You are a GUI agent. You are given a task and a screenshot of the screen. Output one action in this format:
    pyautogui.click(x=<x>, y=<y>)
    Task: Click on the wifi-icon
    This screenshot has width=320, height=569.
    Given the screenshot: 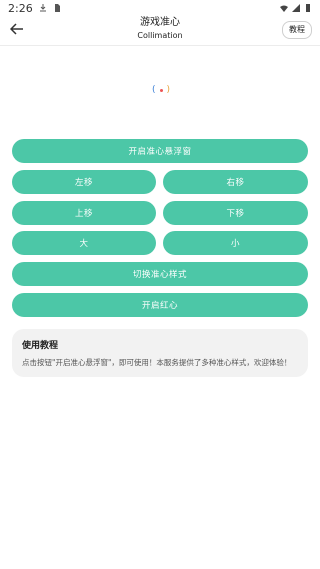 What is the action you would take?
    pyautogui.click(x=284, y=8)
    